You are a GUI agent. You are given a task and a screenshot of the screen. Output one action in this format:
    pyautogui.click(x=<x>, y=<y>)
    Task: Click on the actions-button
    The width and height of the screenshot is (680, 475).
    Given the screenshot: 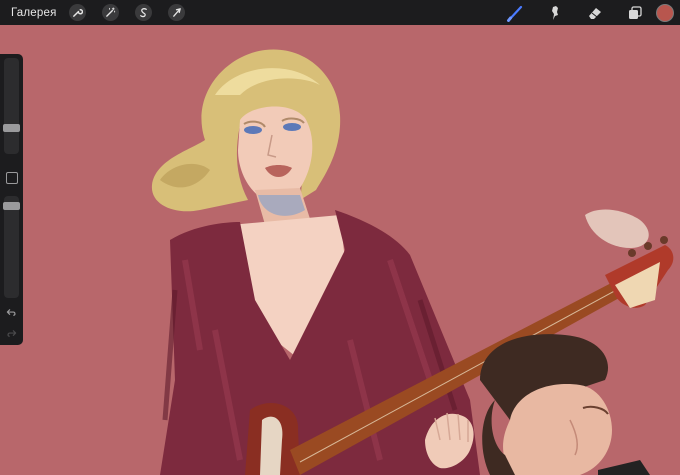 What is the action you would take?
    pyautogui.click(x=77, y=12)
    